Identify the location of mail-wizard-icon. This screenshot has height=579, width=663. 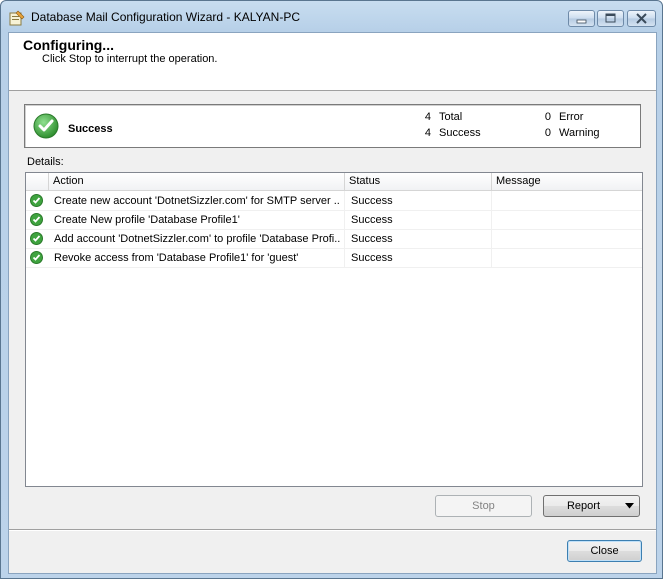
(17, 18).